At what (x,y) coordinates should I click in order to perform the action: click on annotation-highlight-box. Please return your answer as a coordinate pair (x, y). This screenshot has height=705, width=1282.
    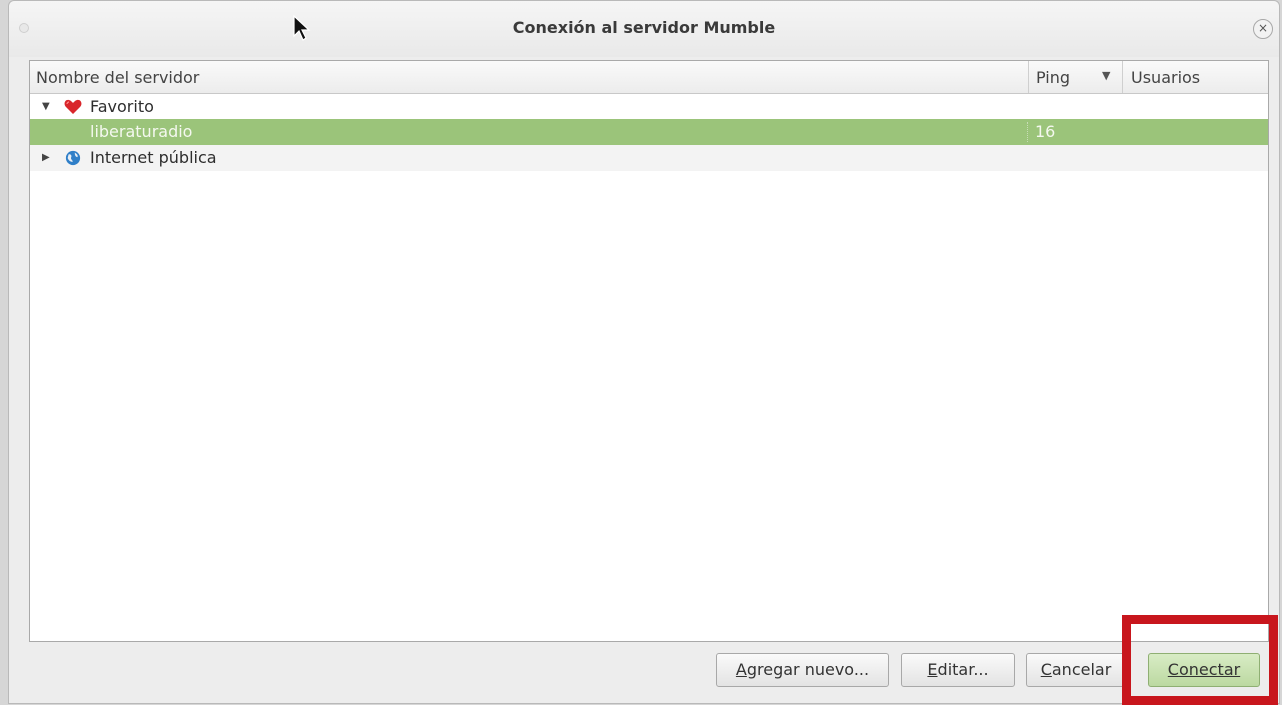
    Looking at the image, I should click on (1200, 660).